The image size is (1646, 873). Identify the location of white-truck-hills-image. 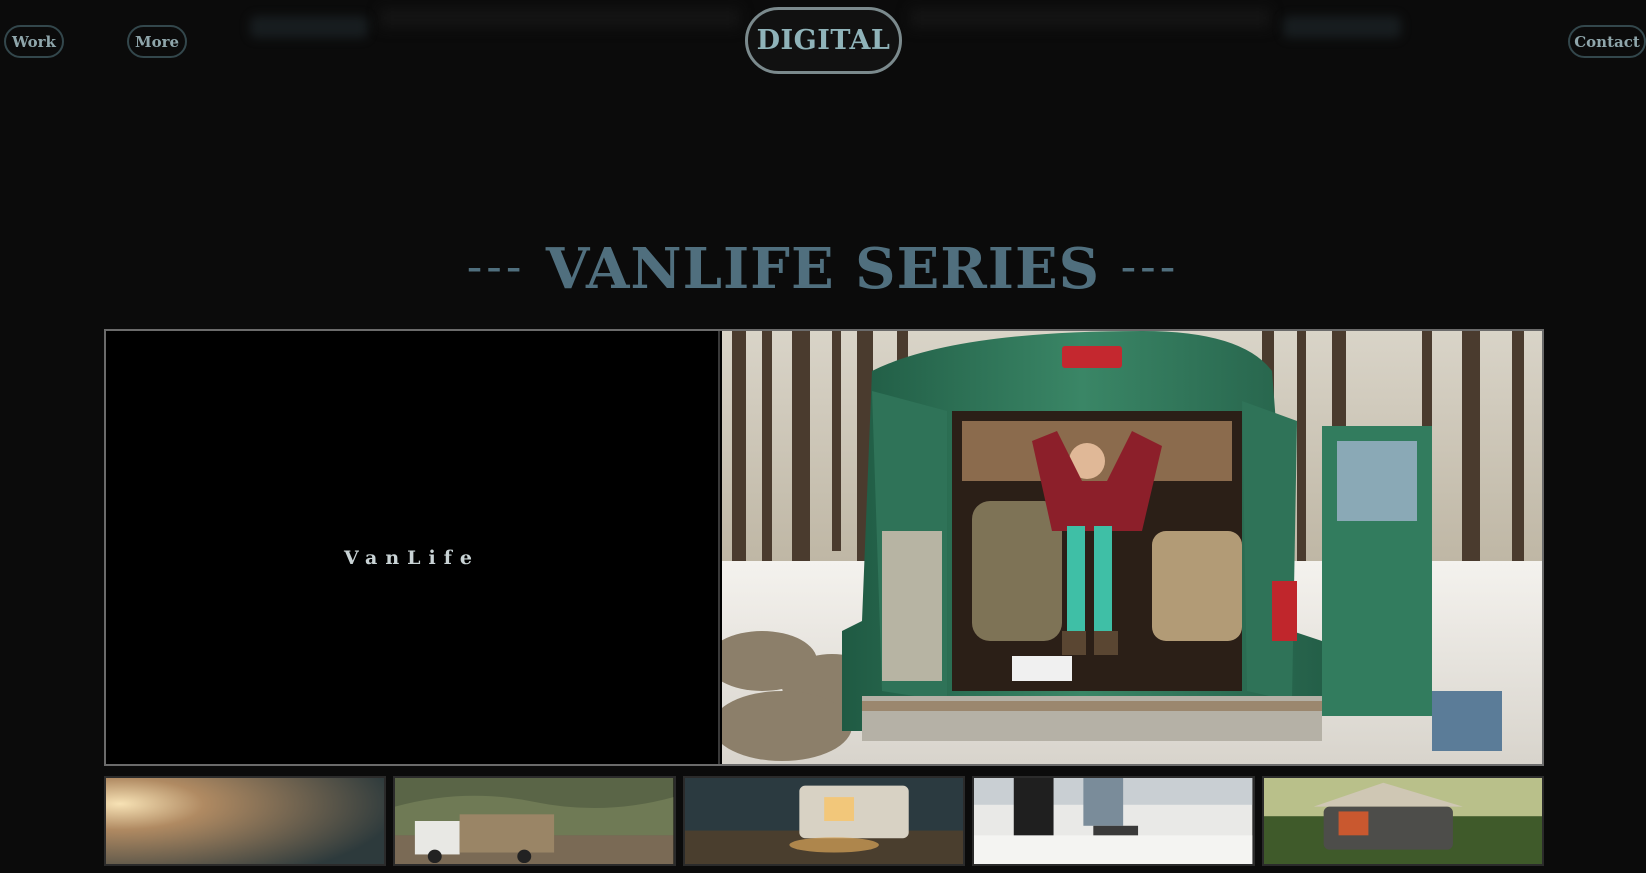
(534, 821).